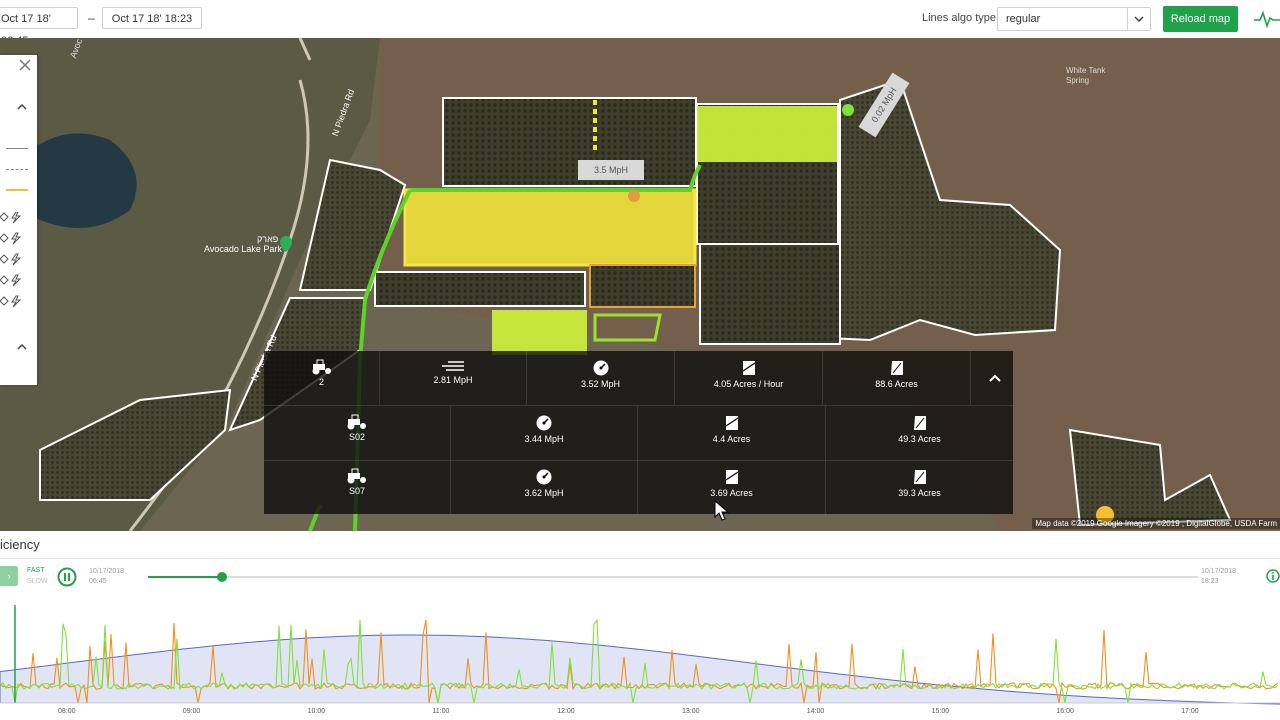  What do you see at coordinates (1190, 711) in the screenshot?
I see `axis-tick-label: 17:00` at bounding box center [1190, 711].